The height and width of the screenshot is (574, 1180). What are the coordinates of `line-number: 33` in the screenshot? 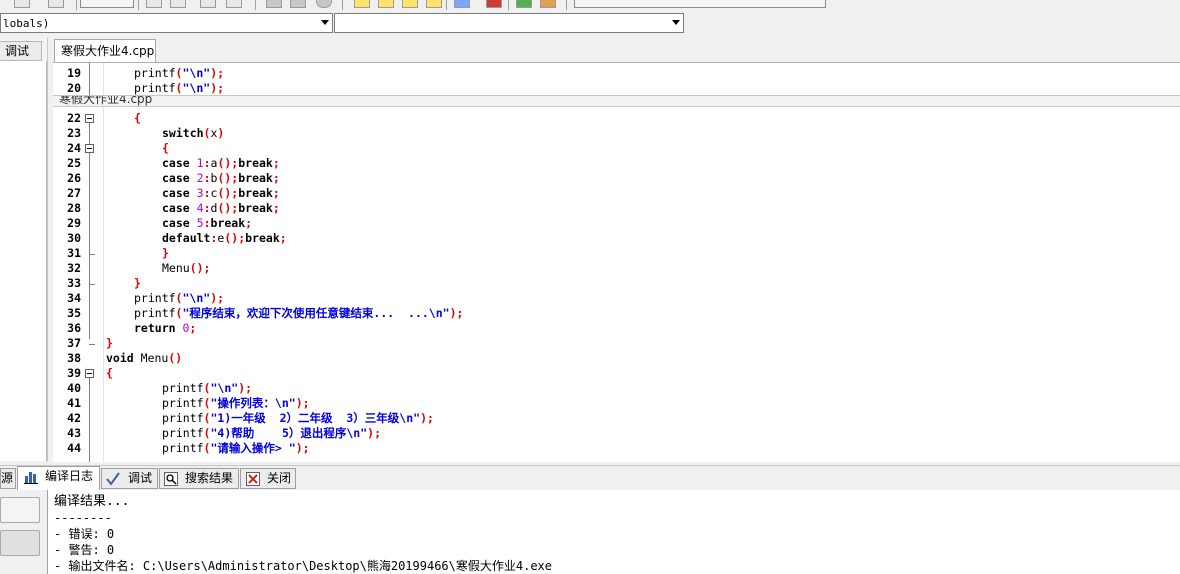 It's located at (74, 283).